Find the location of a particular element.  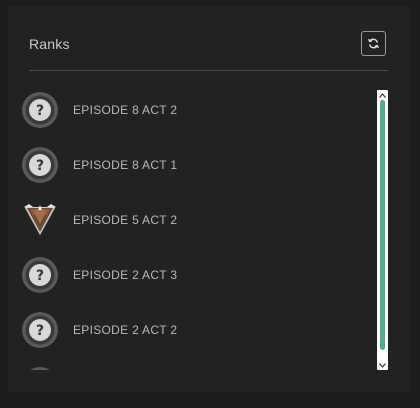

list-item: ? EPISODE 2 ACT 3 is located at coordinates (191, 275).